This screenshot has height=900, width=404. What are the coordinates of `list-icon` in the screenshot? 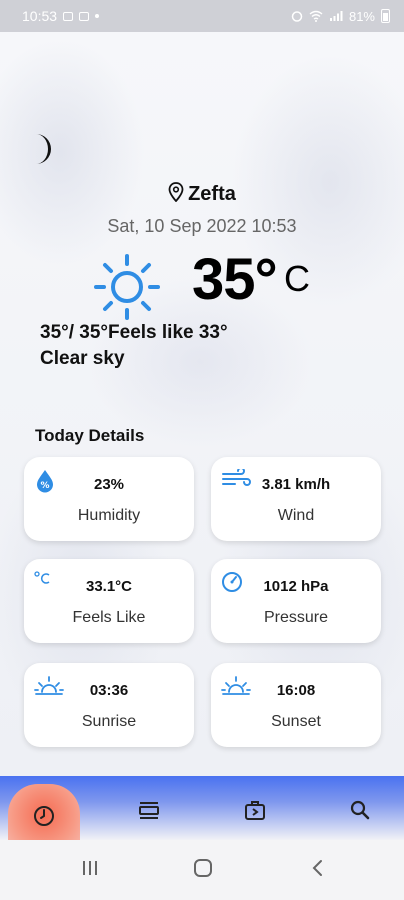 It's located at (149, 810).